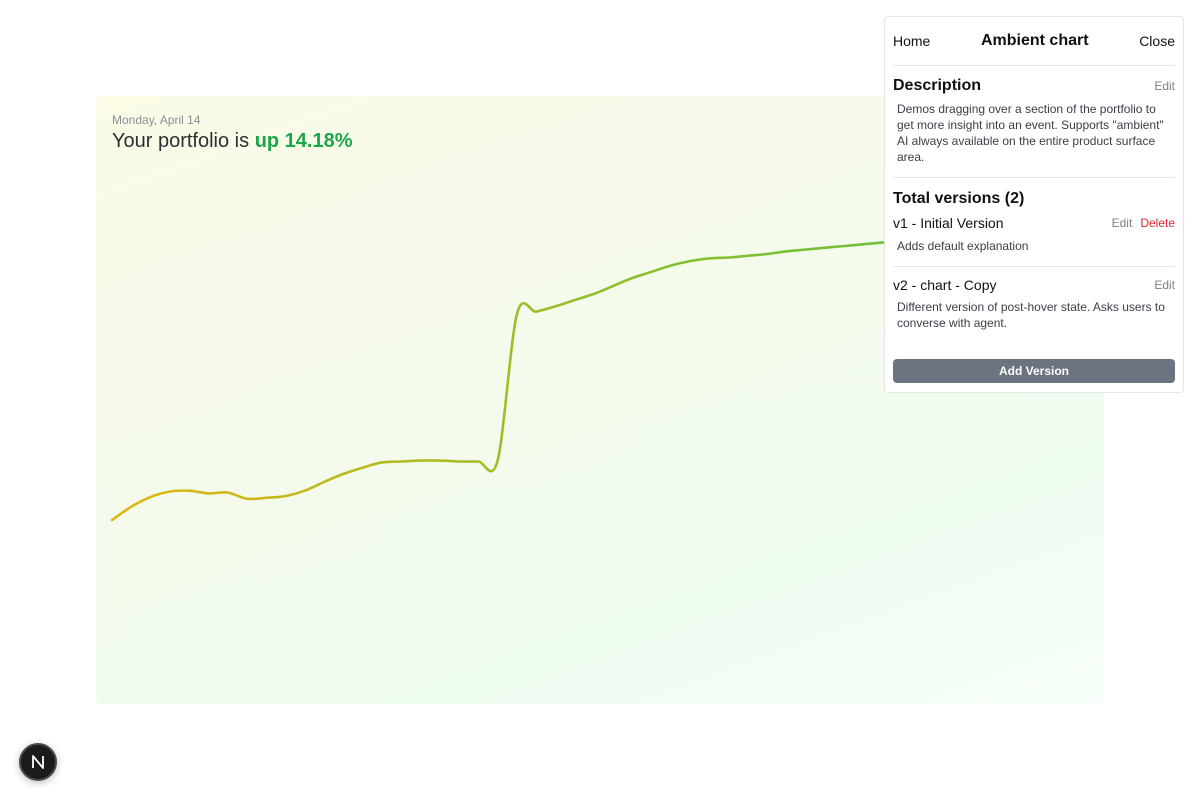 Image resolution: width=1200 pixels, height=800 pixels. Describe the element at coordinates (963, 246) in the screenshot. I see `version-description: Adds default explanation` at that location.